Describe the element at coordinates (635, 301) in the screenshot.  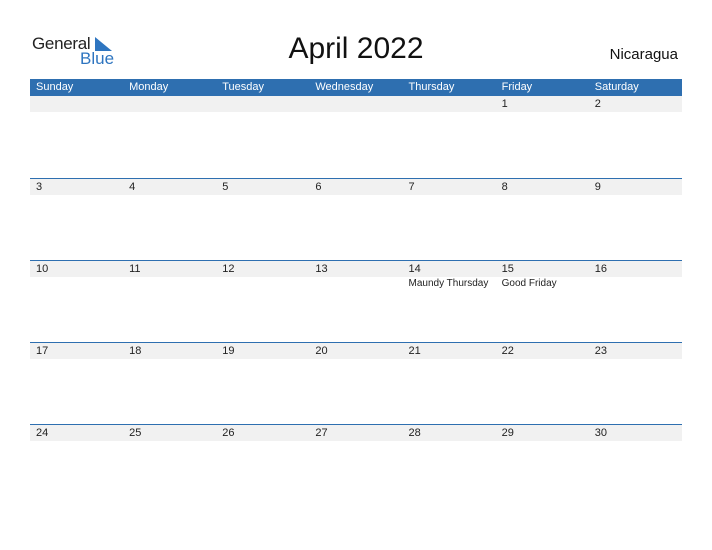
I see `day-cell: 16` at that location.